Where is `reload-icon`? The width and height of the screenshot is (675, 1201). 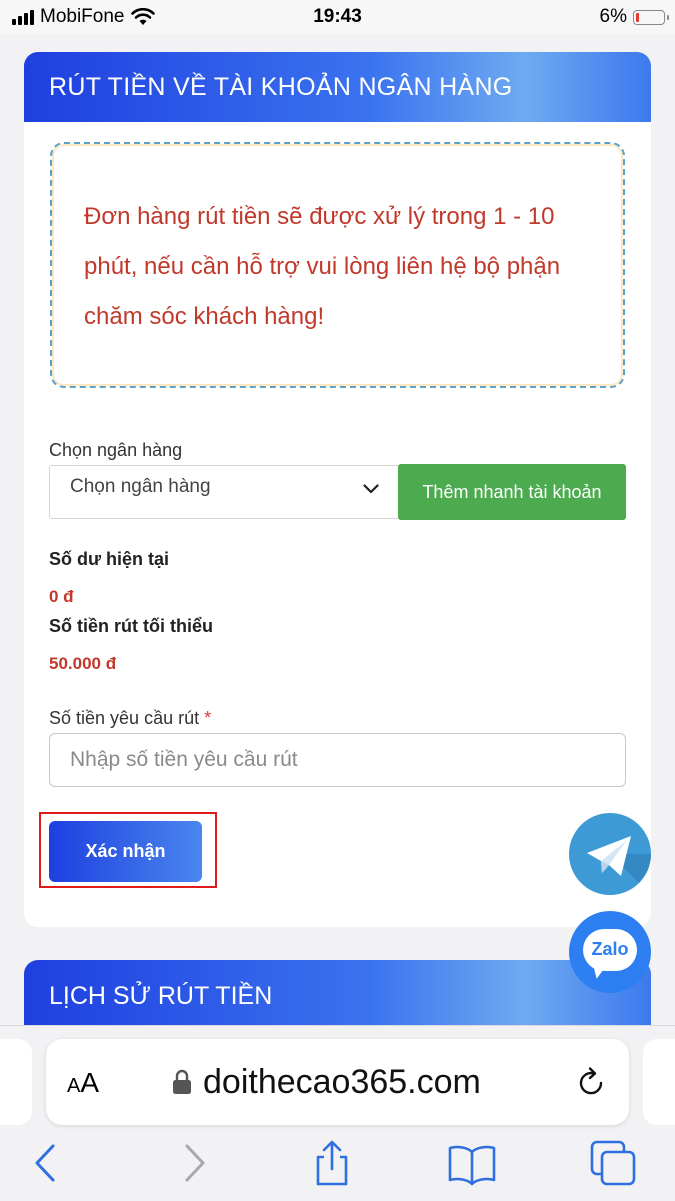 reload-icon is located at coordinates (592, 1083).